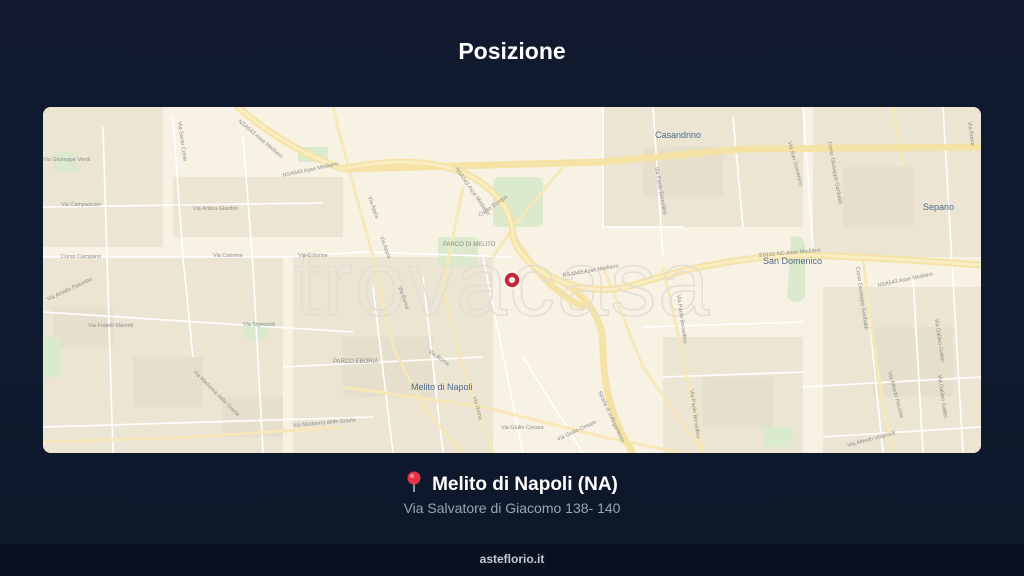 The image size is (1024, 576). I want to click on round-pushpin-icon, so click(414, 485).